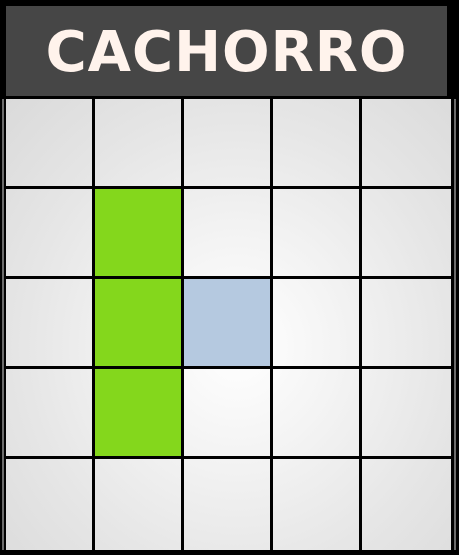 The width and height of the screenshot is (459, 555). What do you see at coordinates (50, 234) in the screenshot?
I see `grid-cell-r2-c1` at bounding box center [50, 234].